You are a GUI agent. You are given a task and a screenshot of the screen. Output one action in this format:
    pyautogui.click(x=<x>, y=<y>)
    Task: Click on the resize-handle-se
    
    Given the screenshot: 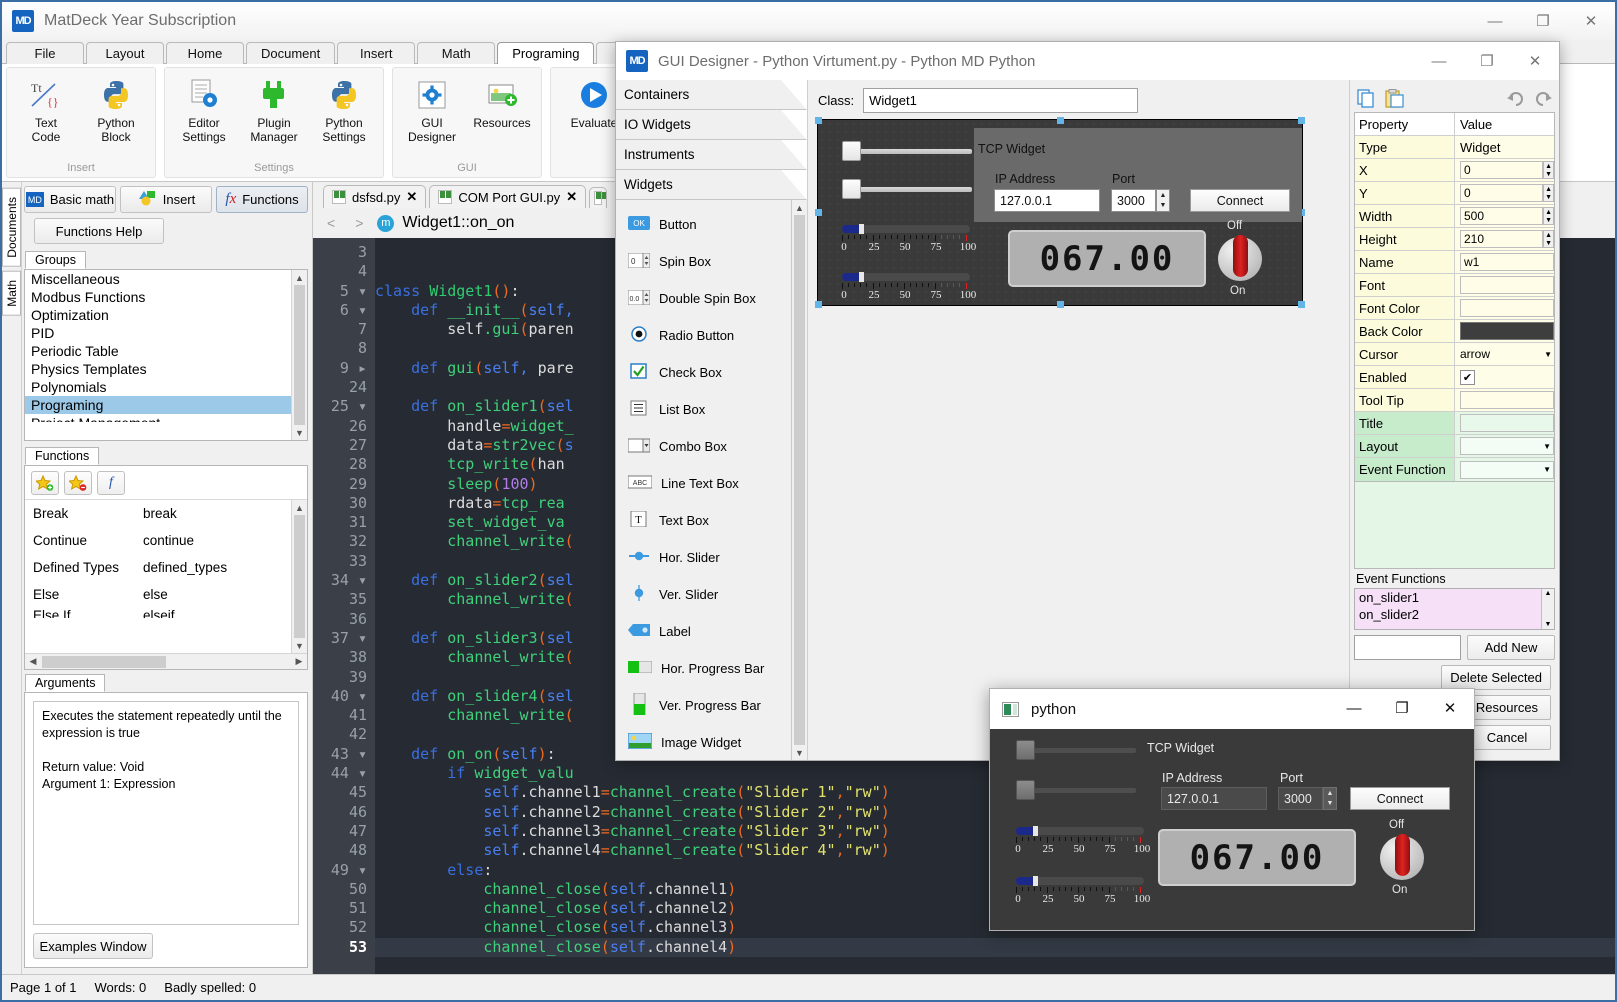 What is the action you would take?
    pyautogui.click(x=1301, y=304)
    